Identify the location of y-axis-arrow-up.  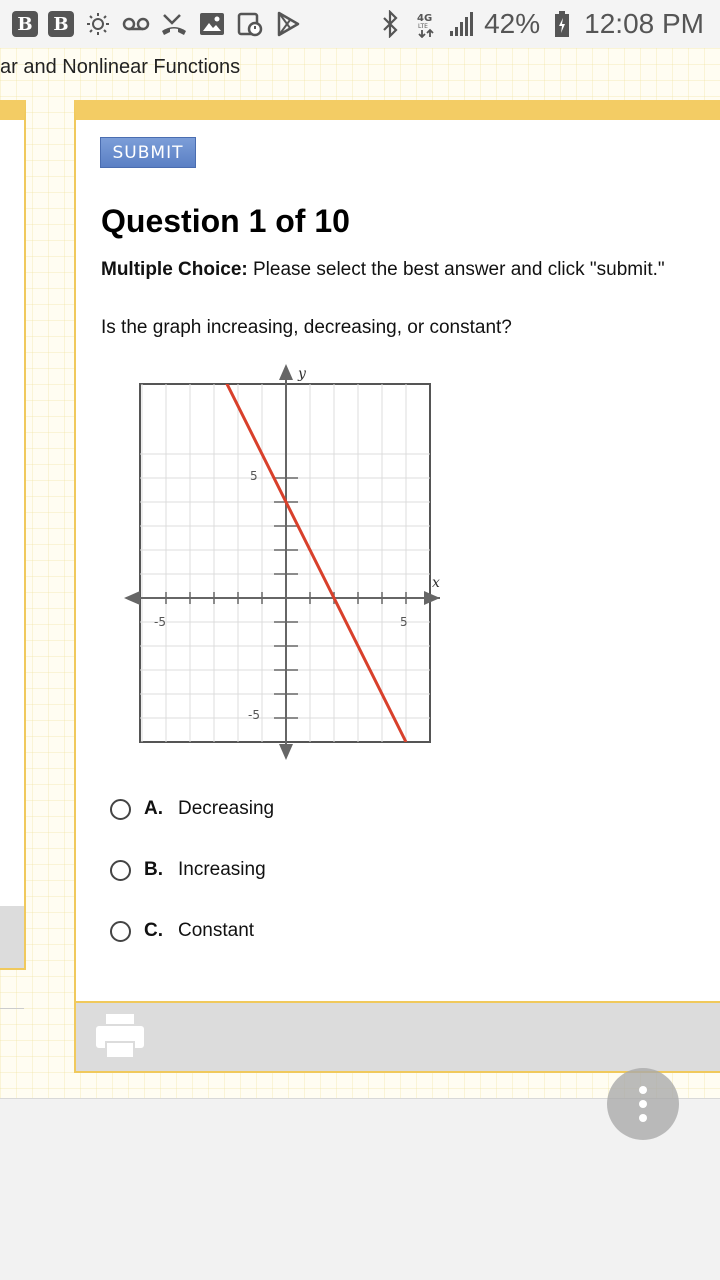
(286, 372).